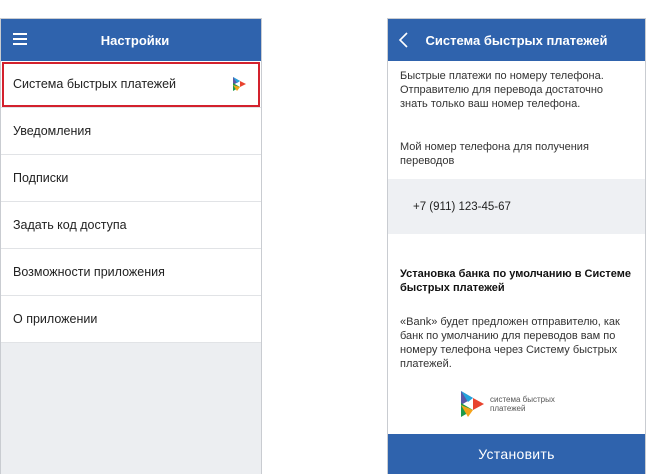 The image size is (646, 474). I want to click on sbp-title: Система быстрых платежей, so click(516, 40).